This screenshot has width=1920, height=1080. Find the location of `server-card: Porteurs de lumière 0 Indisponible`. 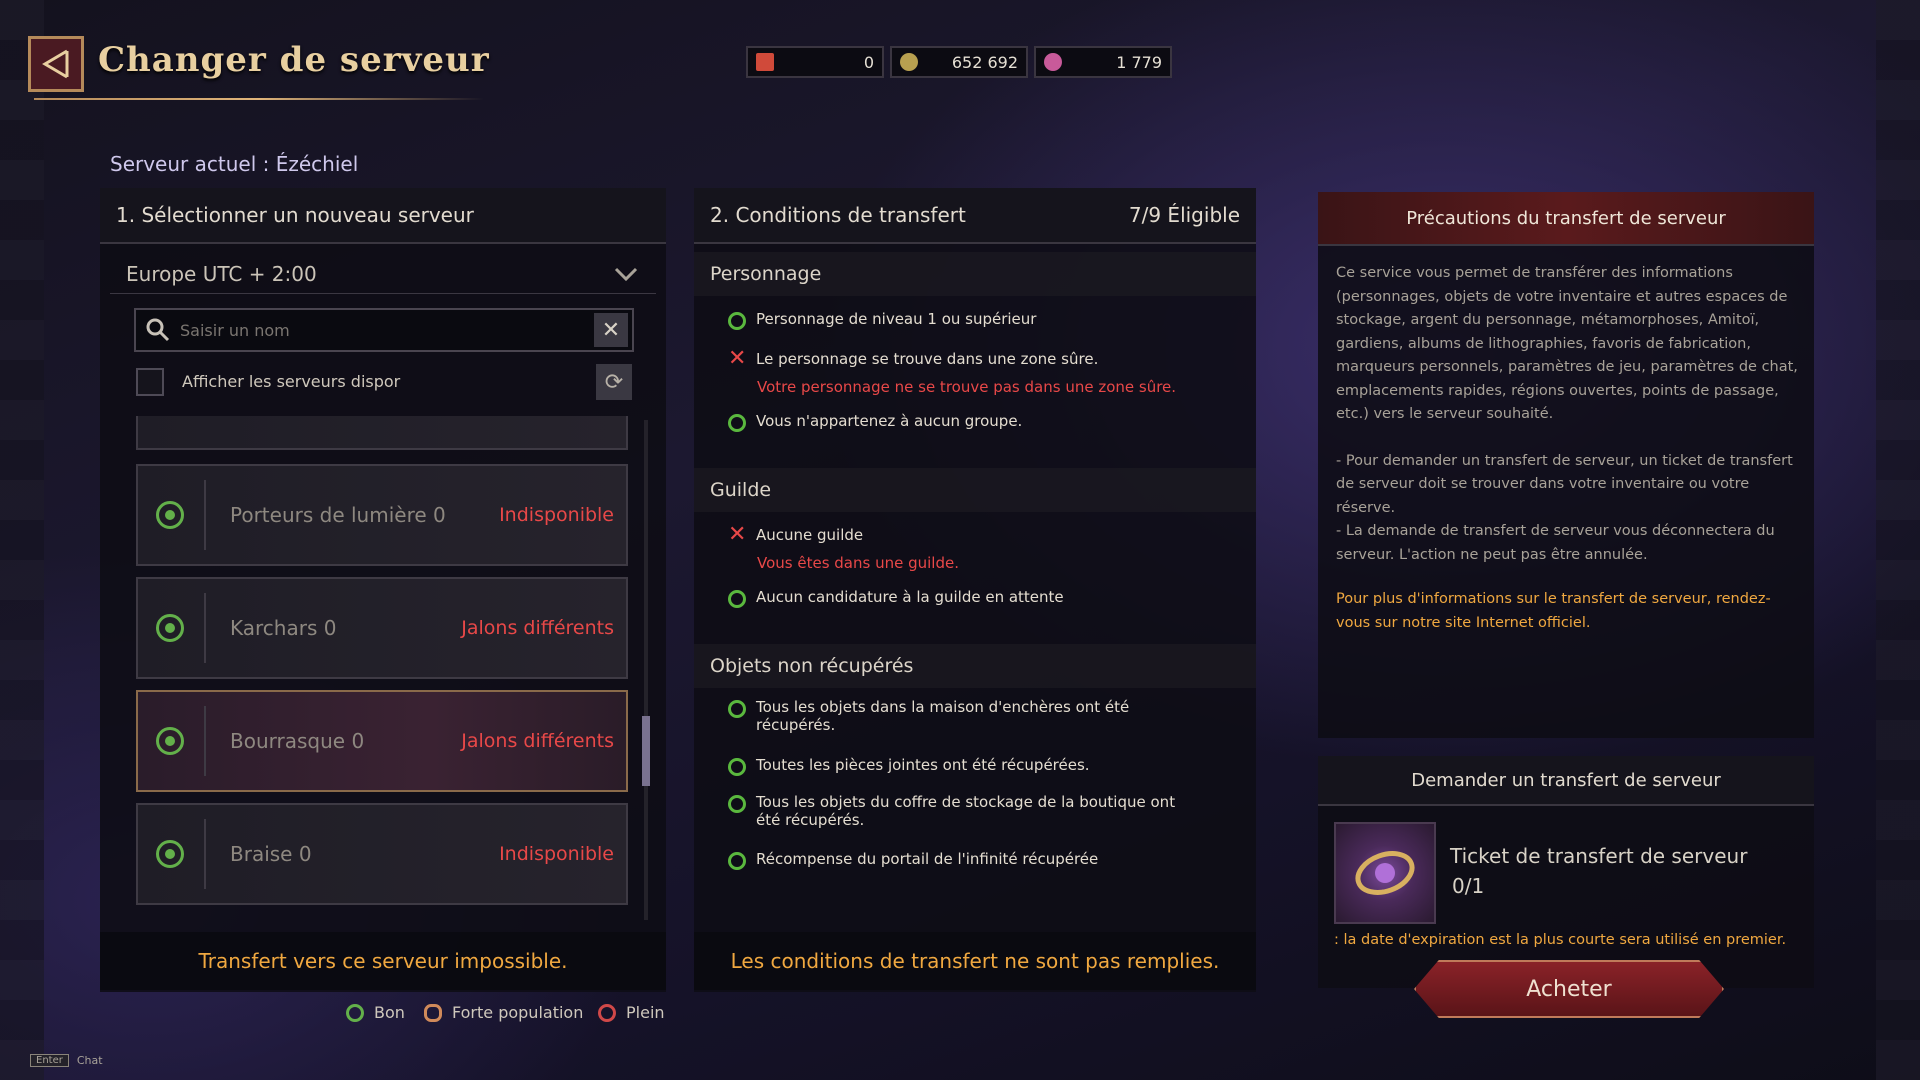

server-card: Porteurs de lumière 0 Indisponible is located at coordinates (382, 515).